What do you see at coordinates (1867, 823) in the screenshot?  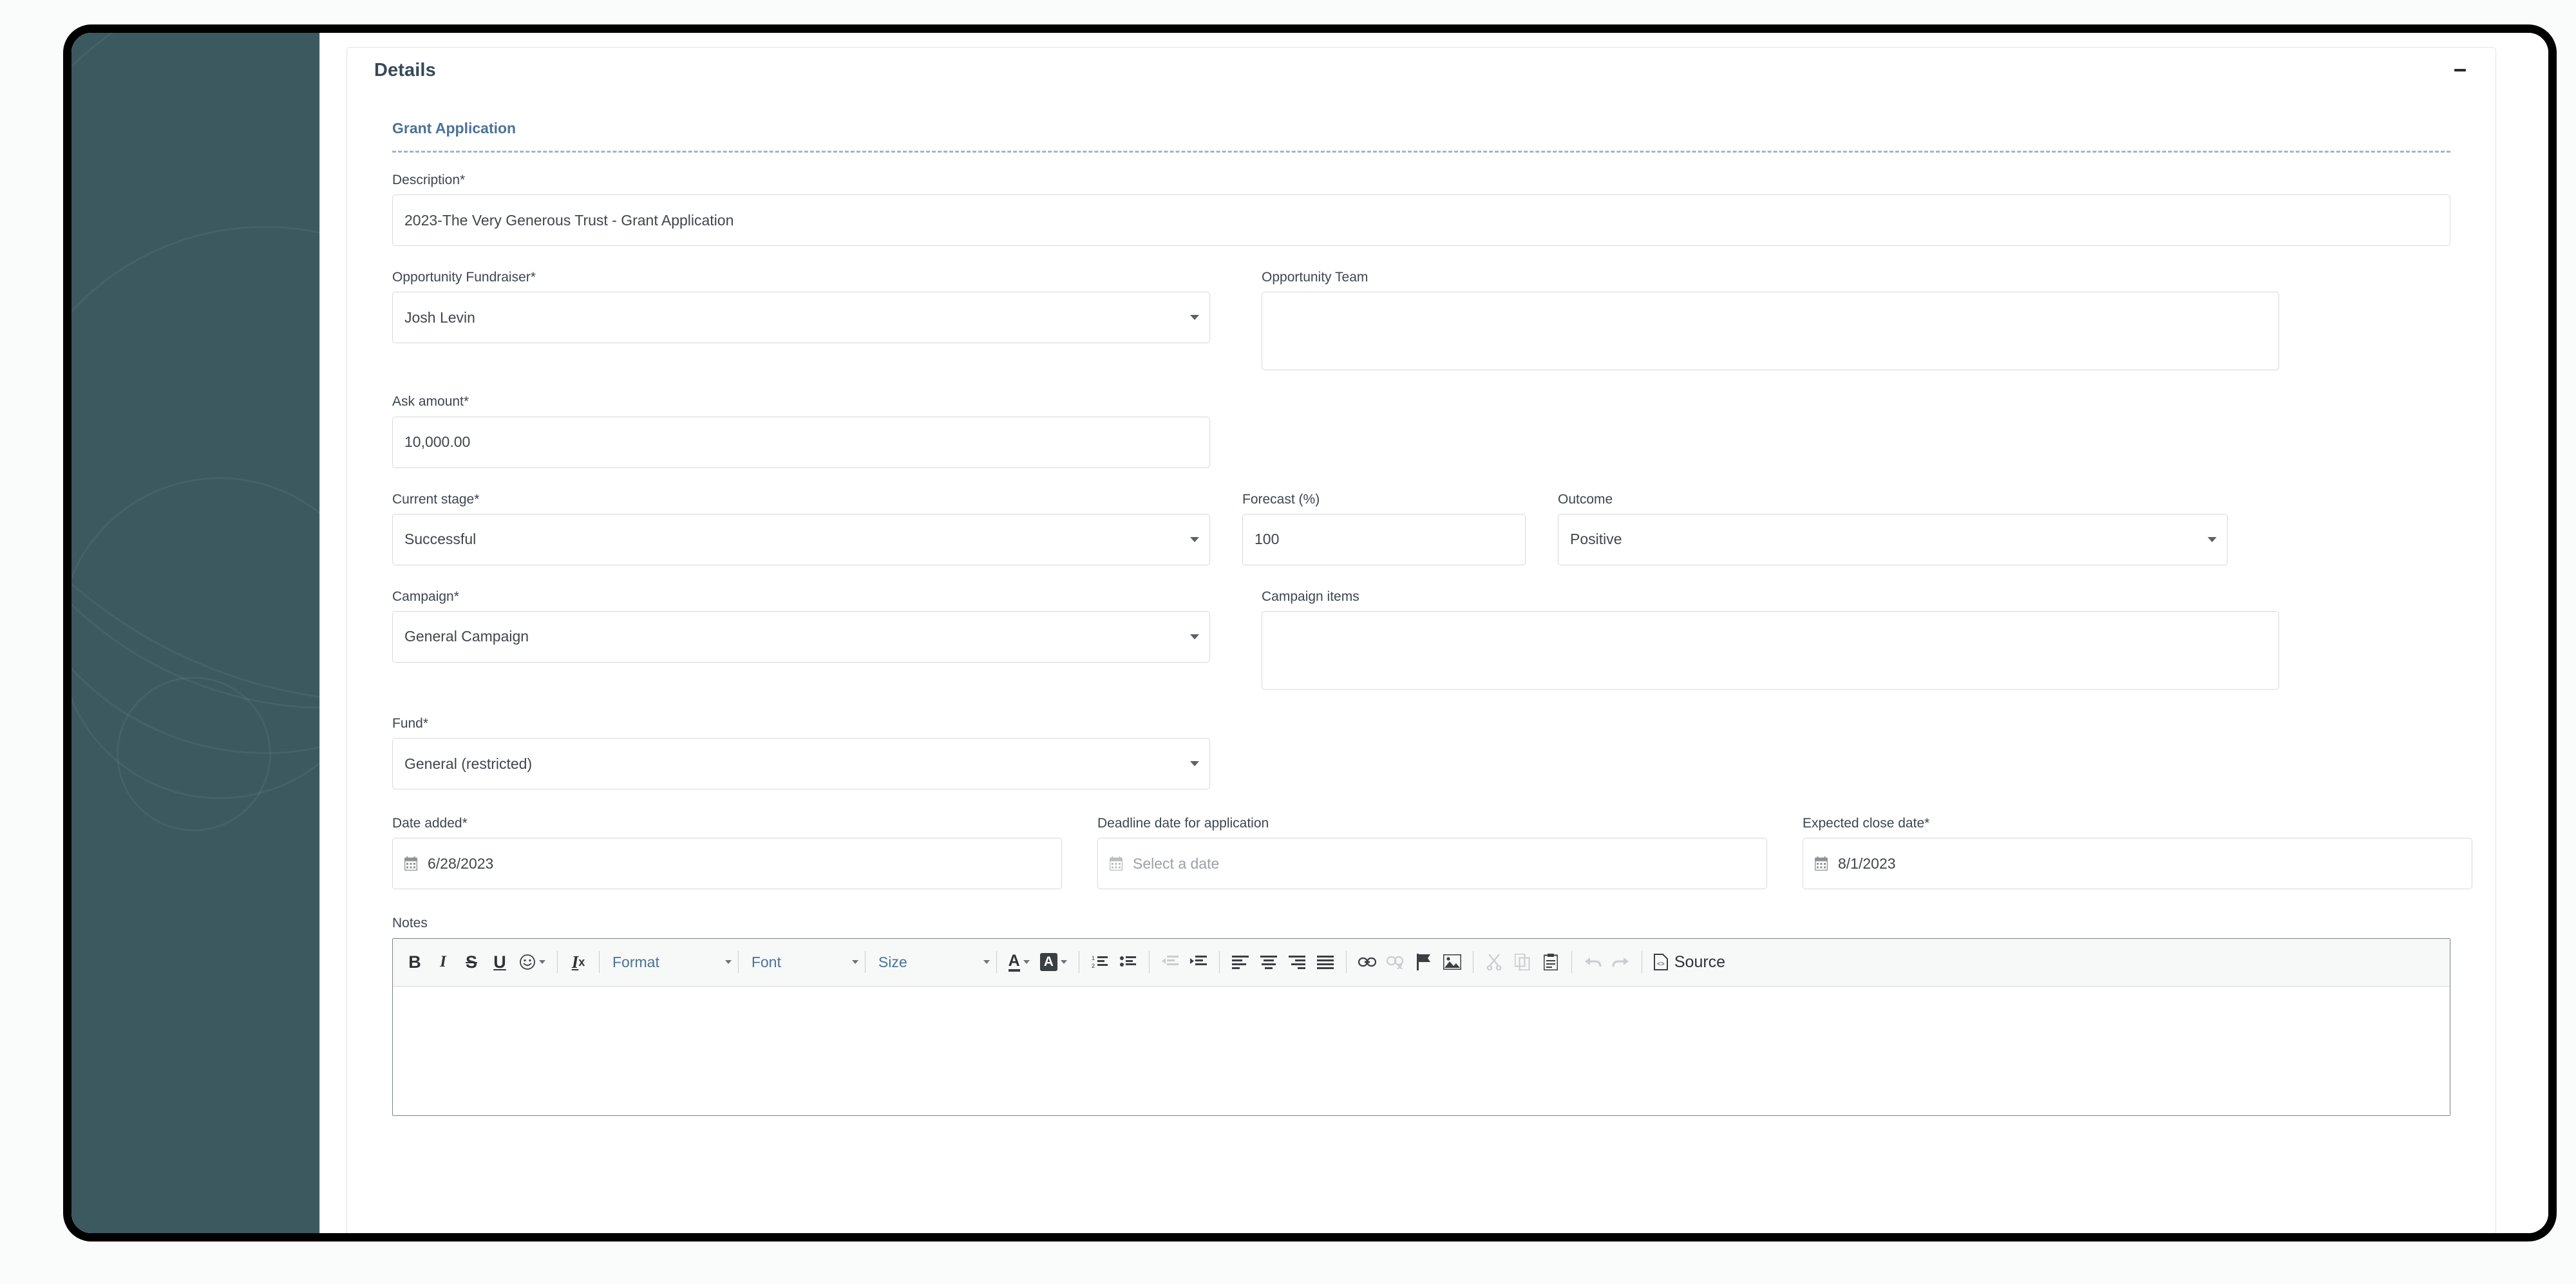 I see `expected-close-date-label: Expected close date*` at bounding box center [1867, 823].